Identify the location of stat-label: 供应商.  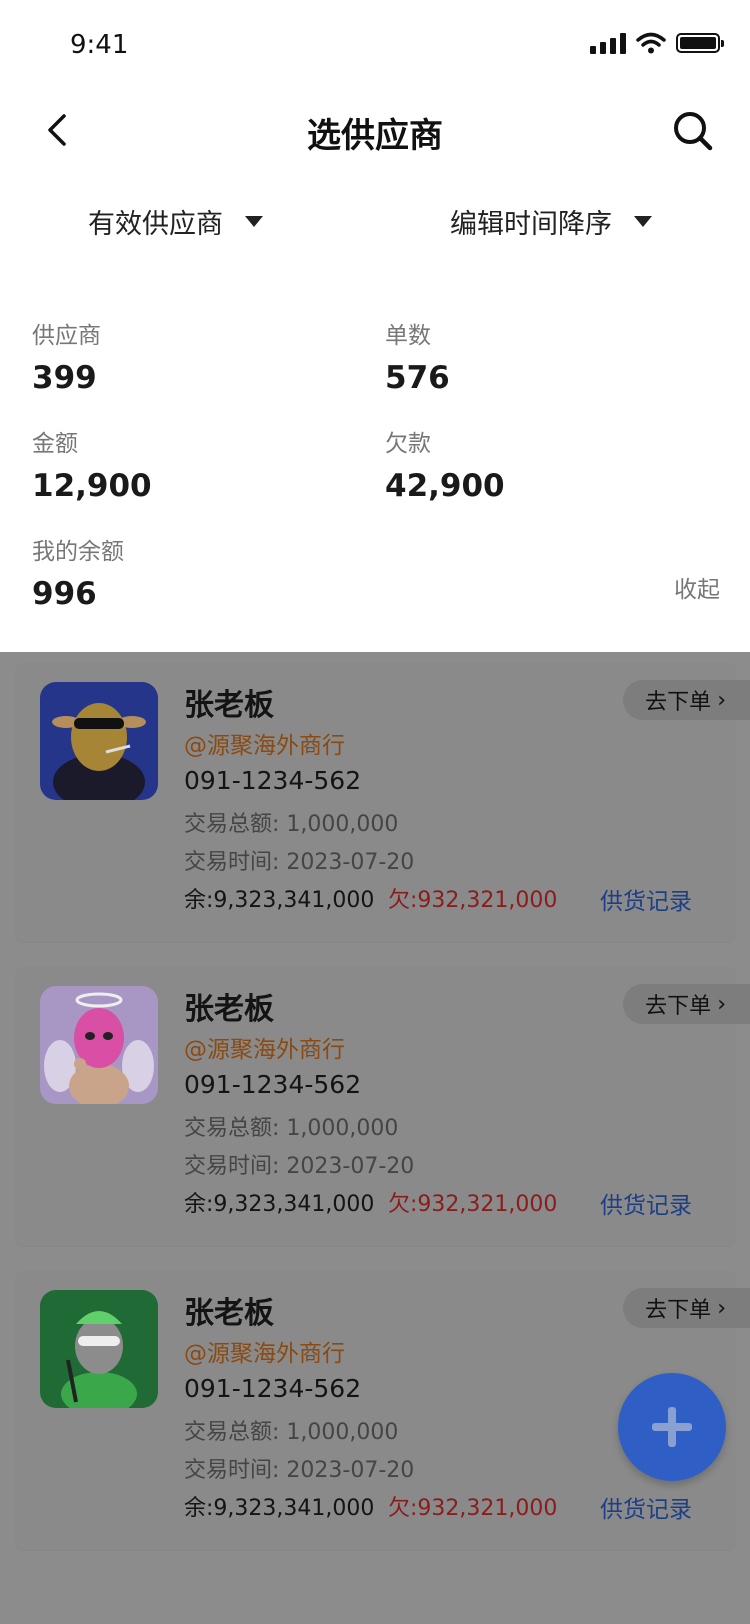
(66, 336).